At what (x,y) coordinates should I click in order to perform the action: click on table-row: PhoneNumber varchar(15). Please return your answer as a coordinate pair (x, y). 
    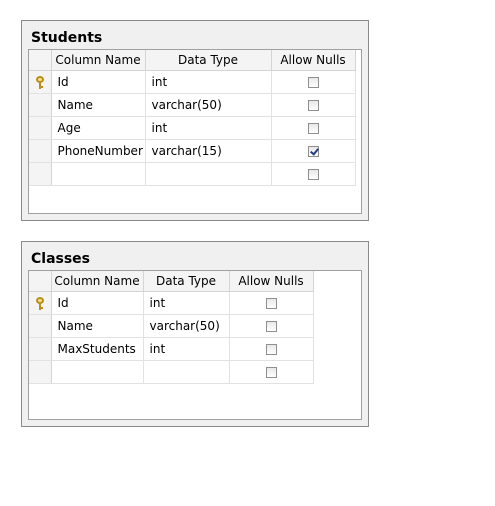
    Looking at the image, I should click on (192, 151).